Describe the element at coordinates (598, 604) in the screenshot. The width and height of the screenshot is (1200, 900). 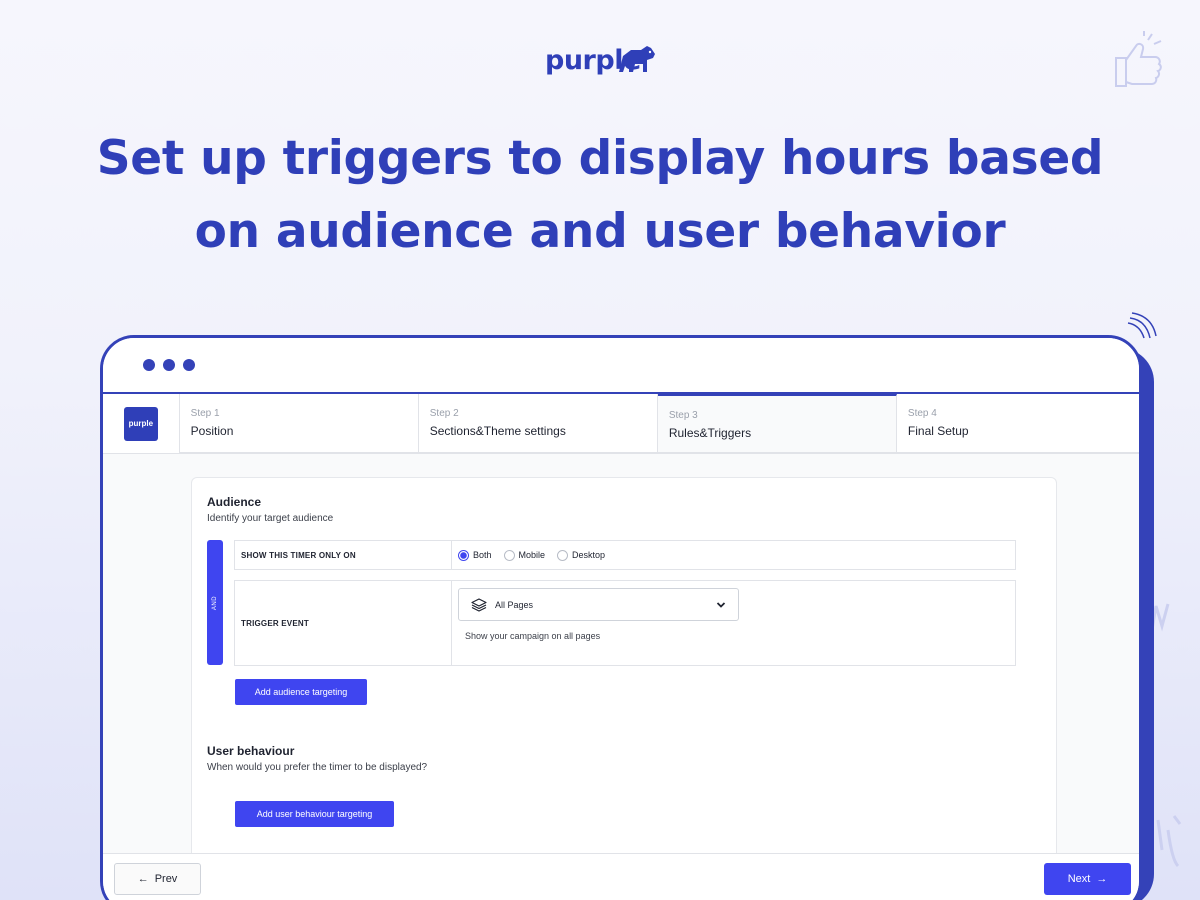
I see `trigger-event-select: All Pages` at that location.